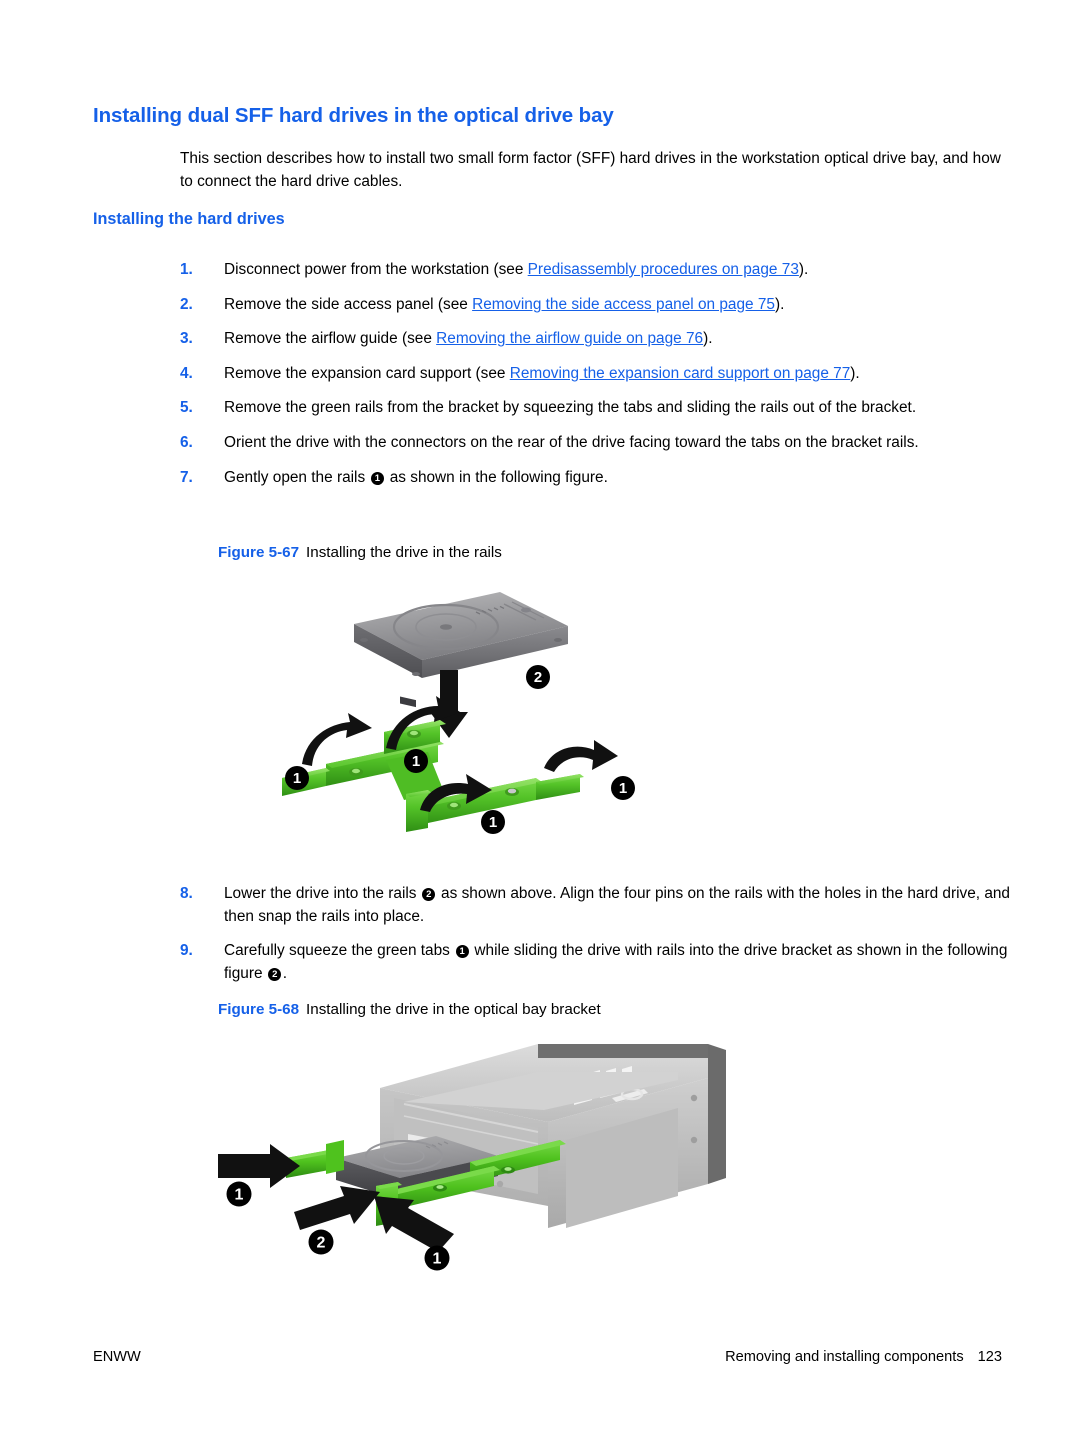 The width and height of the screenshot is (1080, 1437). Describe the element at coordinates (844, 1357) in the screenshot. I see `footer-section-title: Removing and installing components` at that location.